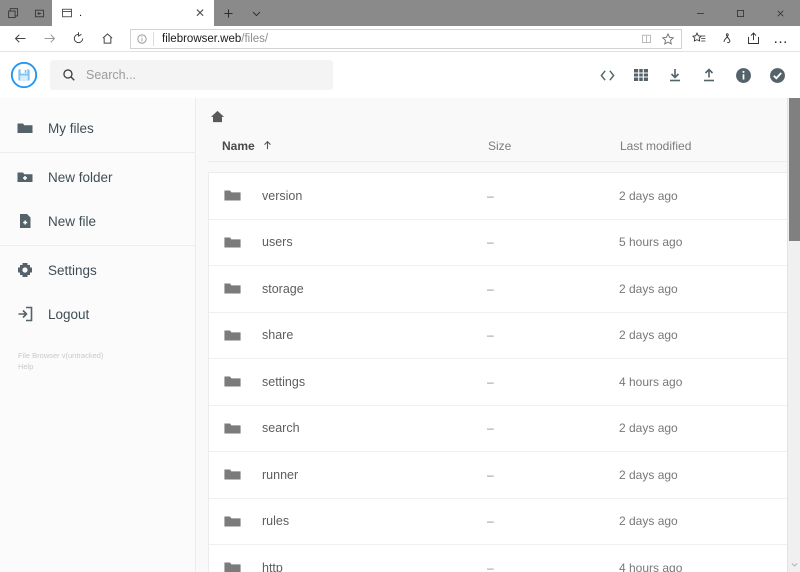 This screenshot has height=572, width=800. I want to click on info-icon, so click(743, 75).